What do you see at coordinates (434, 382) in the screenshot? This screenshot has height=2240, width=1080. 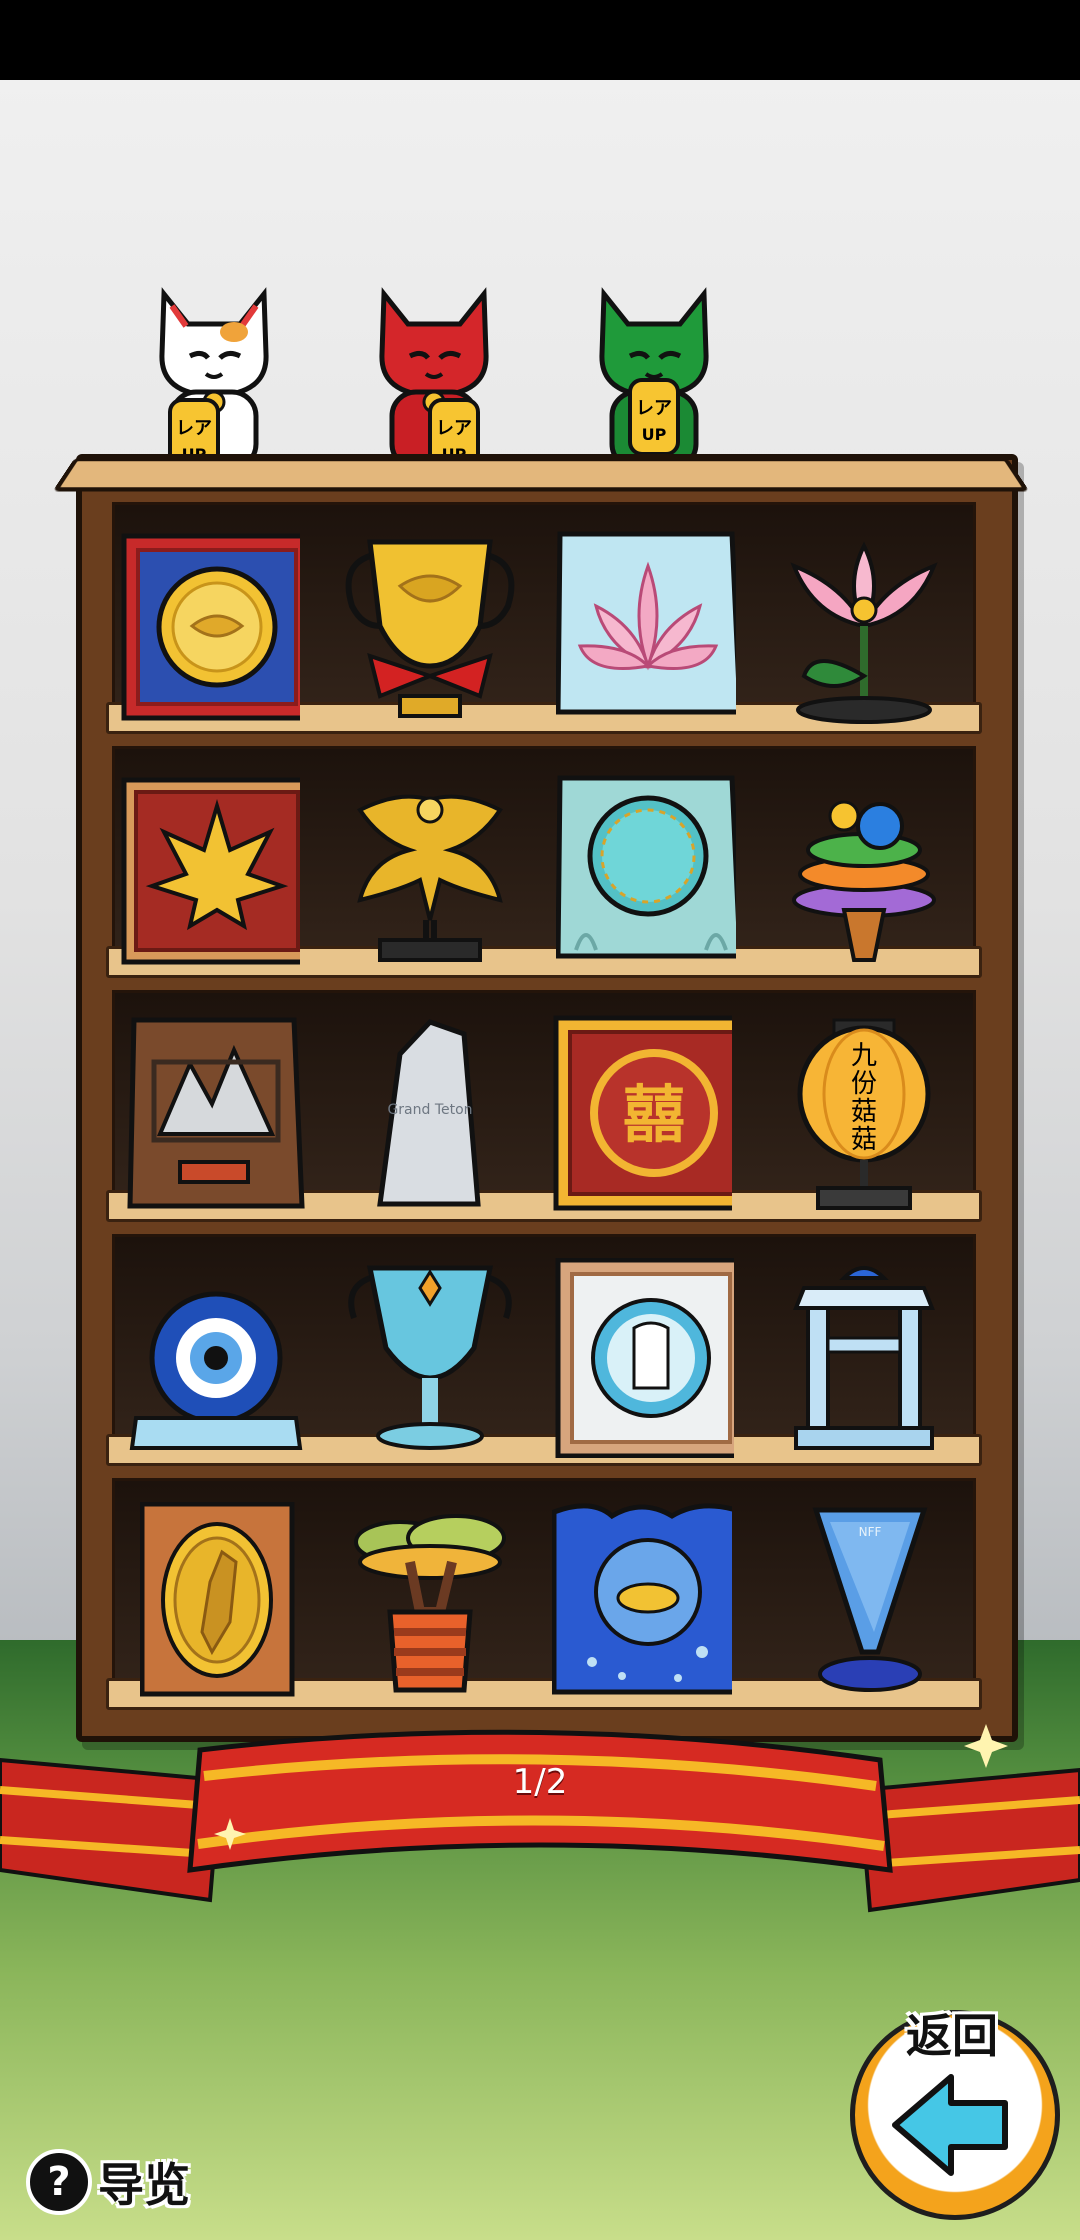 I see `red-lucky-cat-figure: レア UP` at bounding box center [434, 382].